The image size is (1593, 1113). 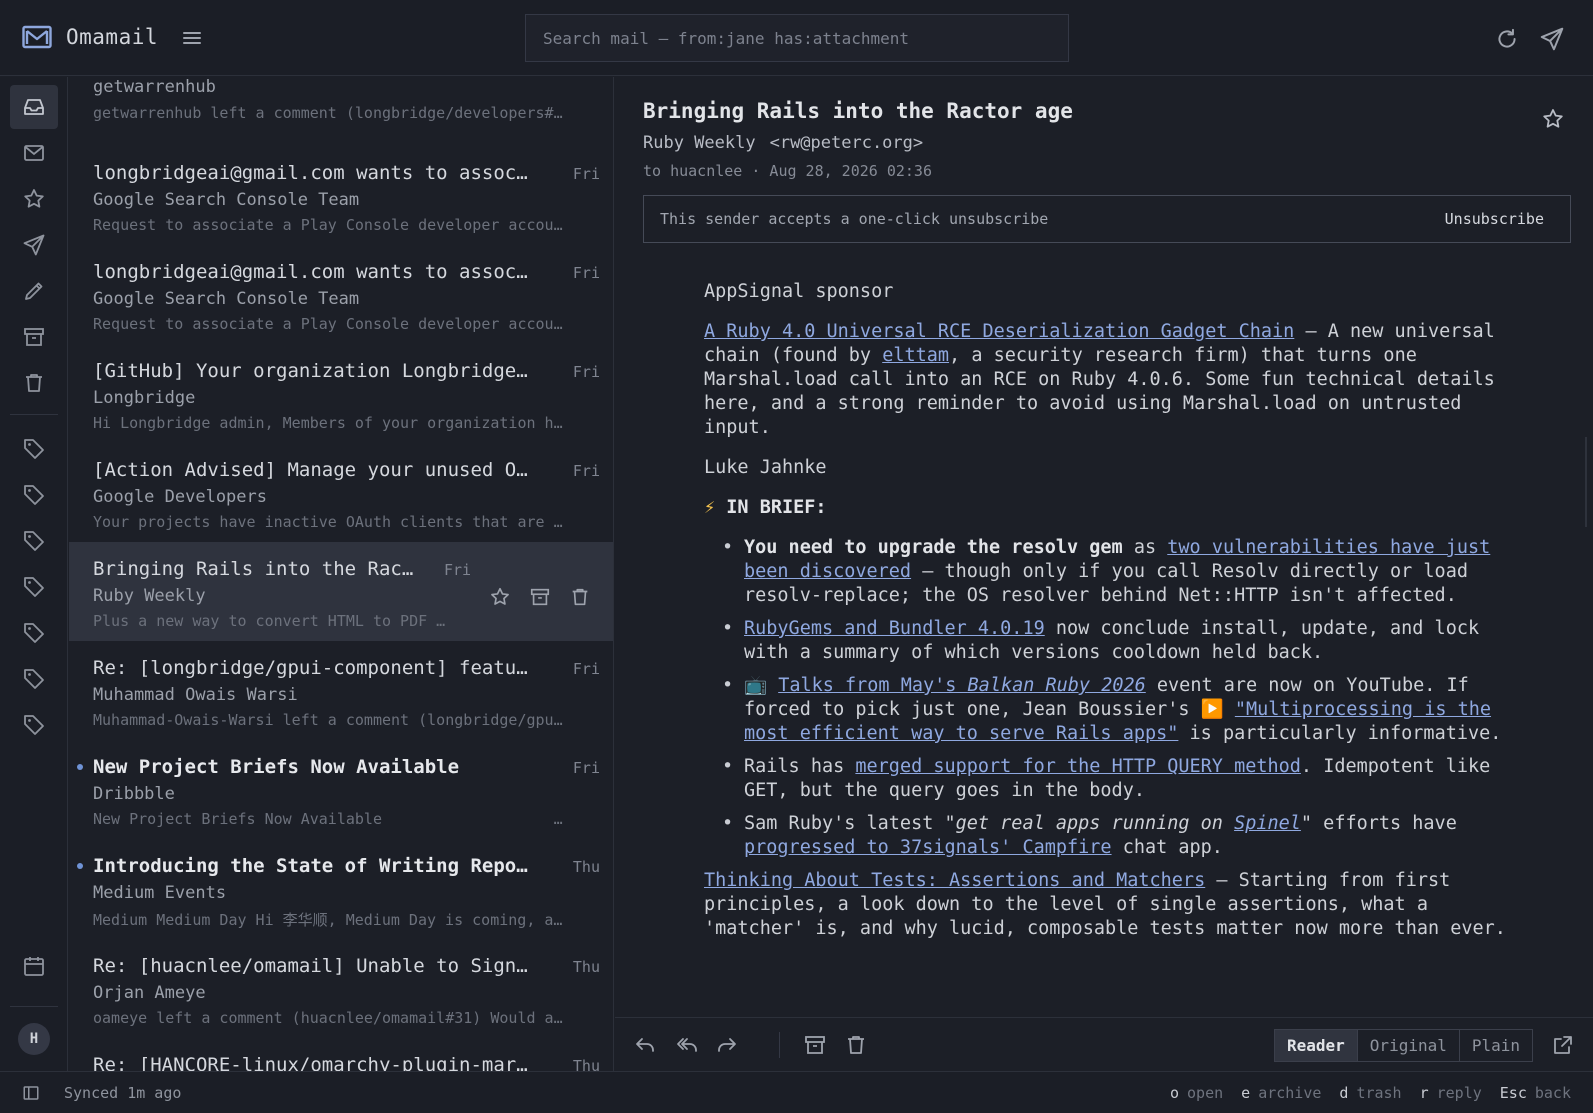 I want to click on row-star-button, so click(x=500, y=597).